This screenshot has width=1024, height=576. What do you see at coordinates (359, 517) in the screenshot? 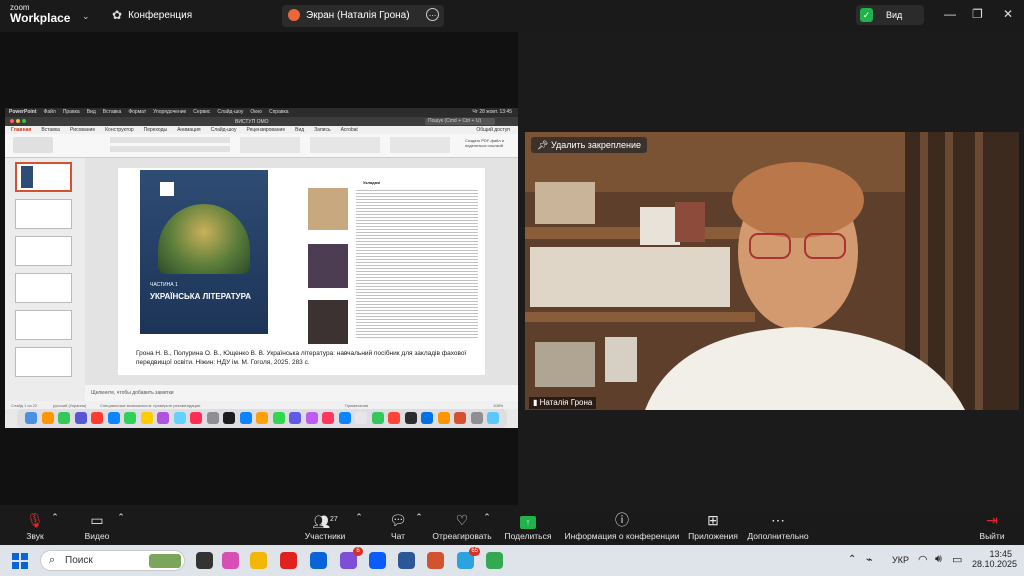
I see `participants-chevron: ⌃` at bounding box center [359, 517].